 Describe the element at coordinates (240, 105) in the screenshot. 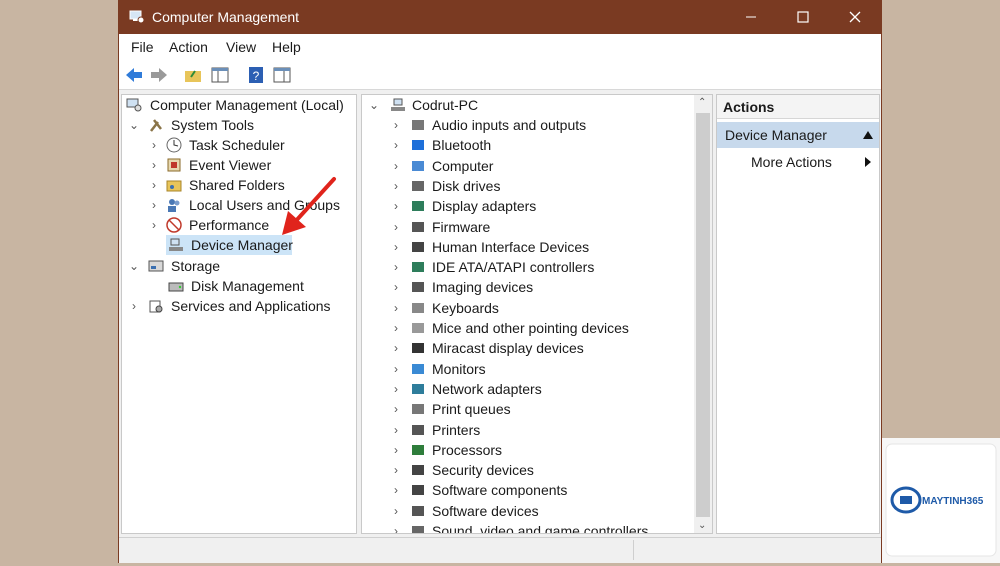

I see `tree-item-root: Computer Management (Local)` at that location.